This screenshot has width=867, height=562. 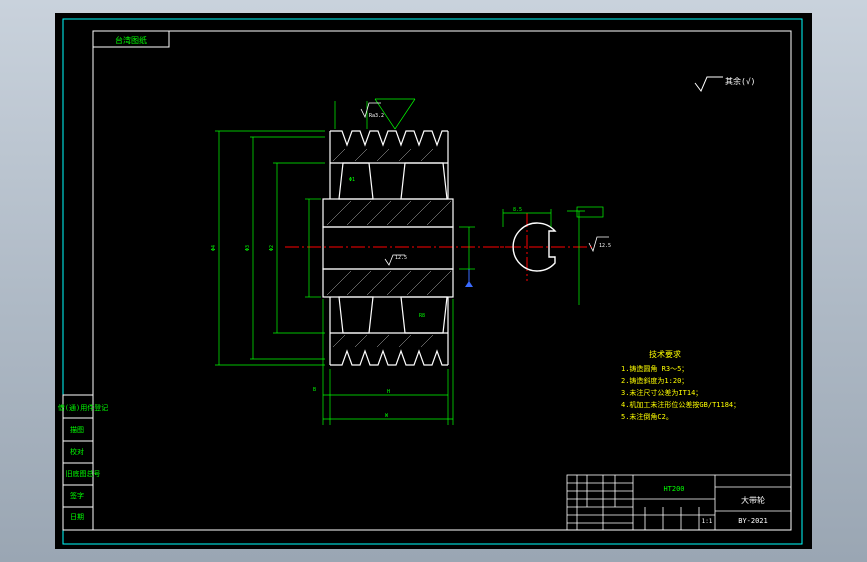 I want to click on svg-text: W, so click(x=387, y=416).